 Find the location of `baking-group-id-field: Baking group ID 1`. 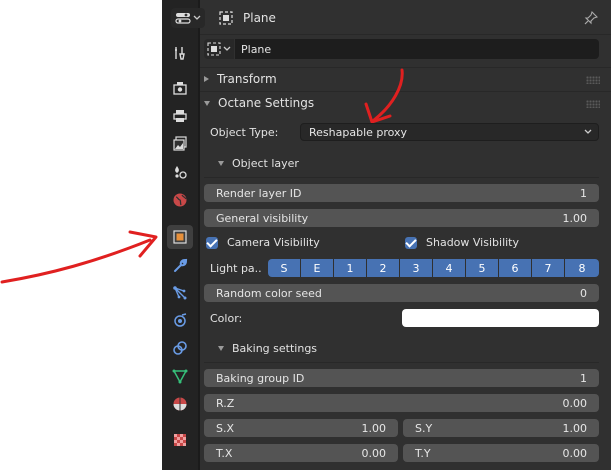

baking-group-id-field: Baking group ID 1 is located at coordinates (401, 378).